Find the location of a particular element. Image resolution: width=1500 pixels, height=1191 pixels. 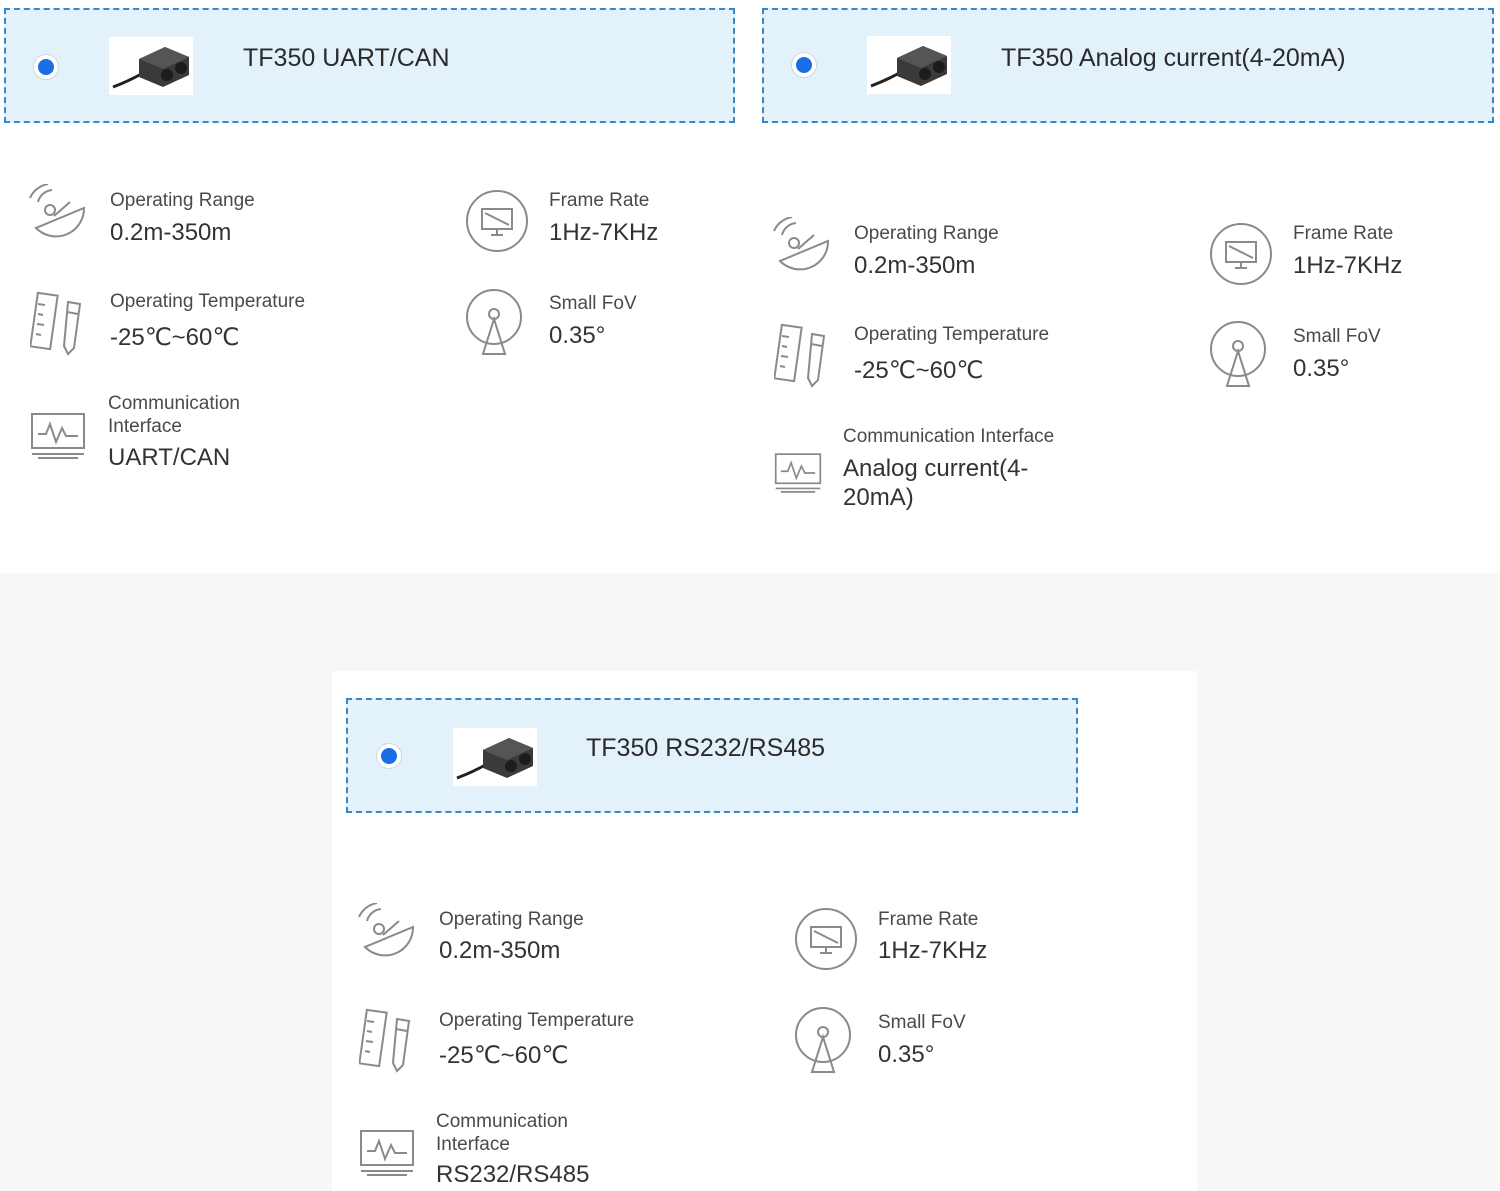

option-title: TF350 Analog current(4-20mA) is located at coordinates (1173, 58).